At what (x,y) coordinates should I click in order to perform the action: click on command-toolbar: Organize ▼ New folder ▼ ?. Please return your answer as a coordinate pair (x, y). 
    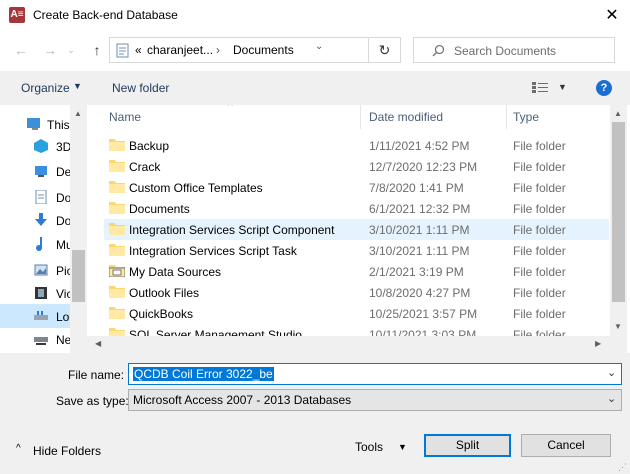
    Looking at the image, I should click on (315, 88).